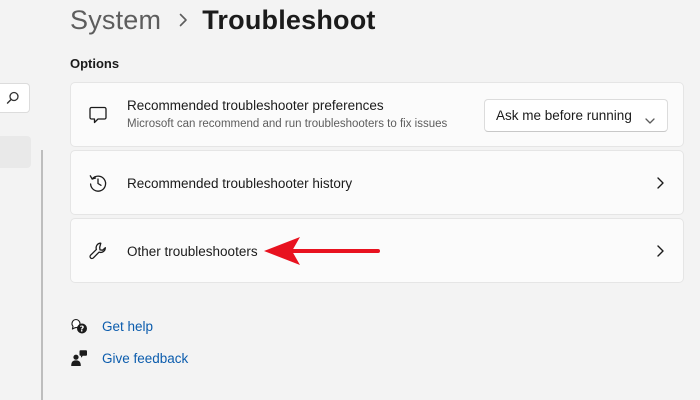  I want to click on search-button, so click(15, 98).